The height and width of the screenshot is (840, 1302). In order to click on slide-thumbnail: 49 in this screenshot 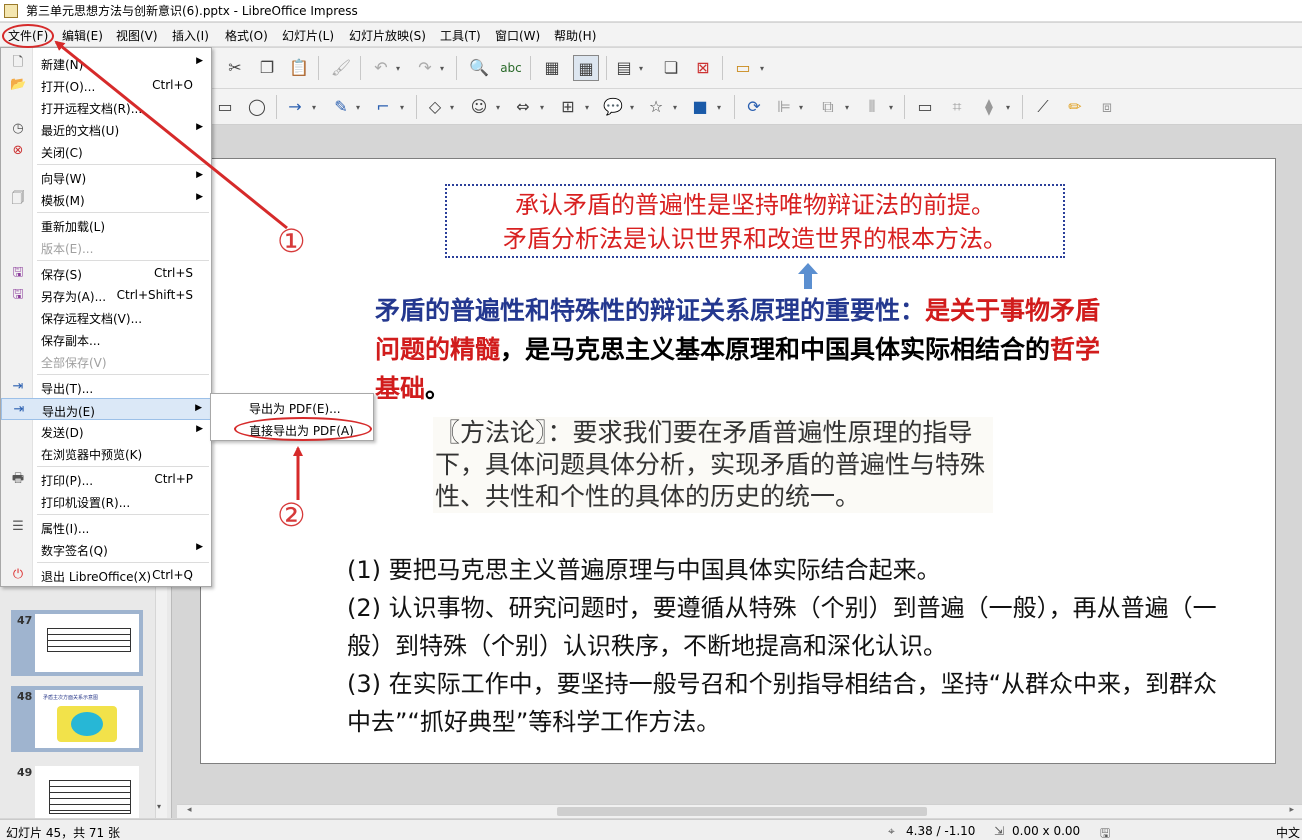, I will do `click(77, 790)`.